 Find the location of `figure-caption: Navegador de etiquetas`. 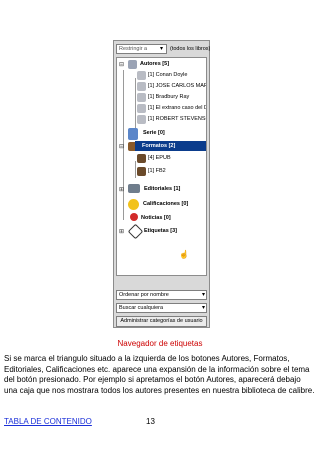

figure-caption: Navegador de etiquetas is located at coordinates (160, 343).